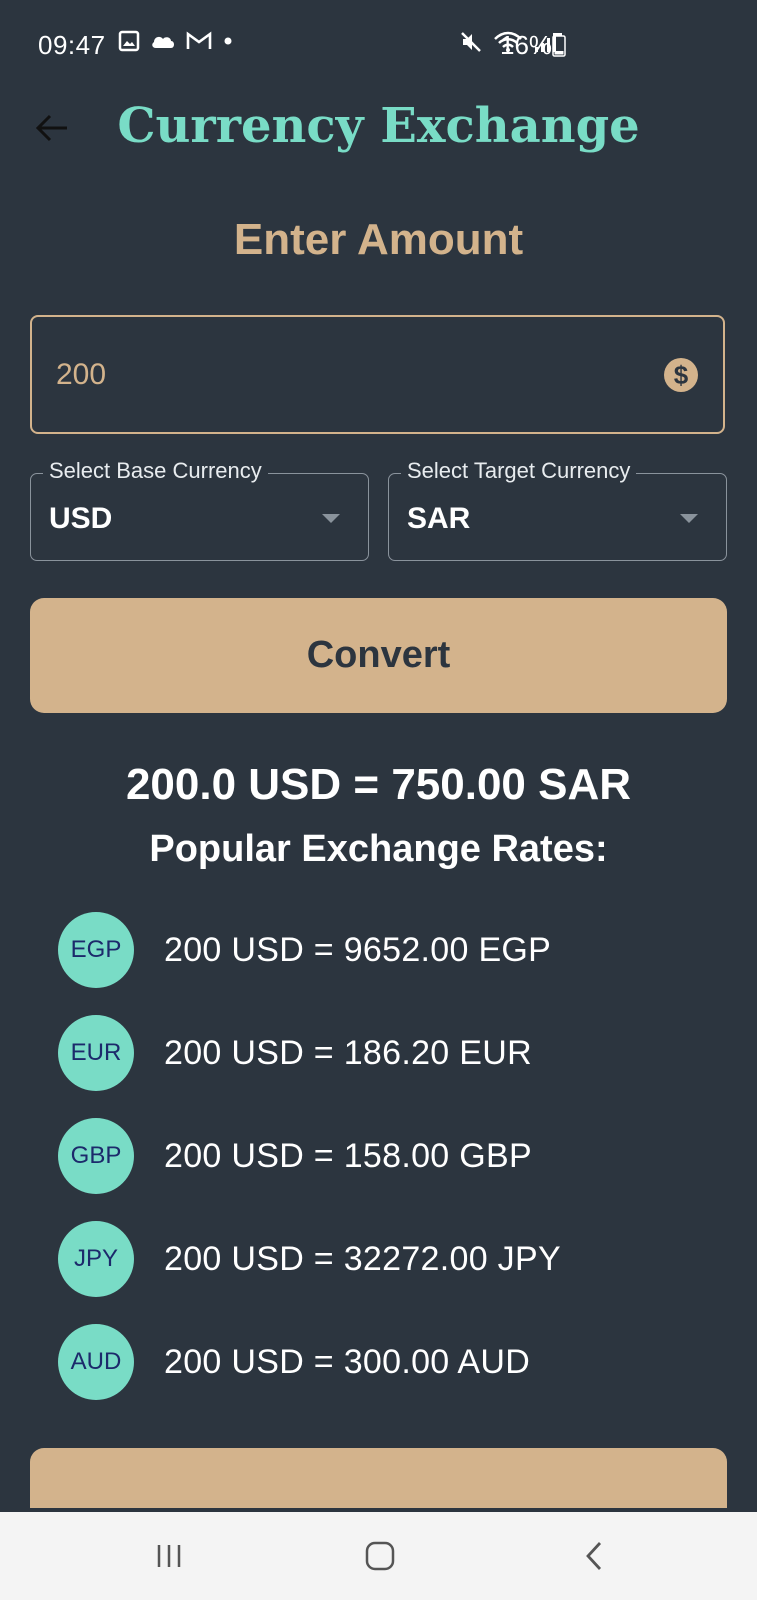 The width and height of the screenshot is (757, 1600). Describe the element at coordinates (378, 849) in the screenshot. I see `popular-rates-title: Popular Exchange Rates:` at that location.